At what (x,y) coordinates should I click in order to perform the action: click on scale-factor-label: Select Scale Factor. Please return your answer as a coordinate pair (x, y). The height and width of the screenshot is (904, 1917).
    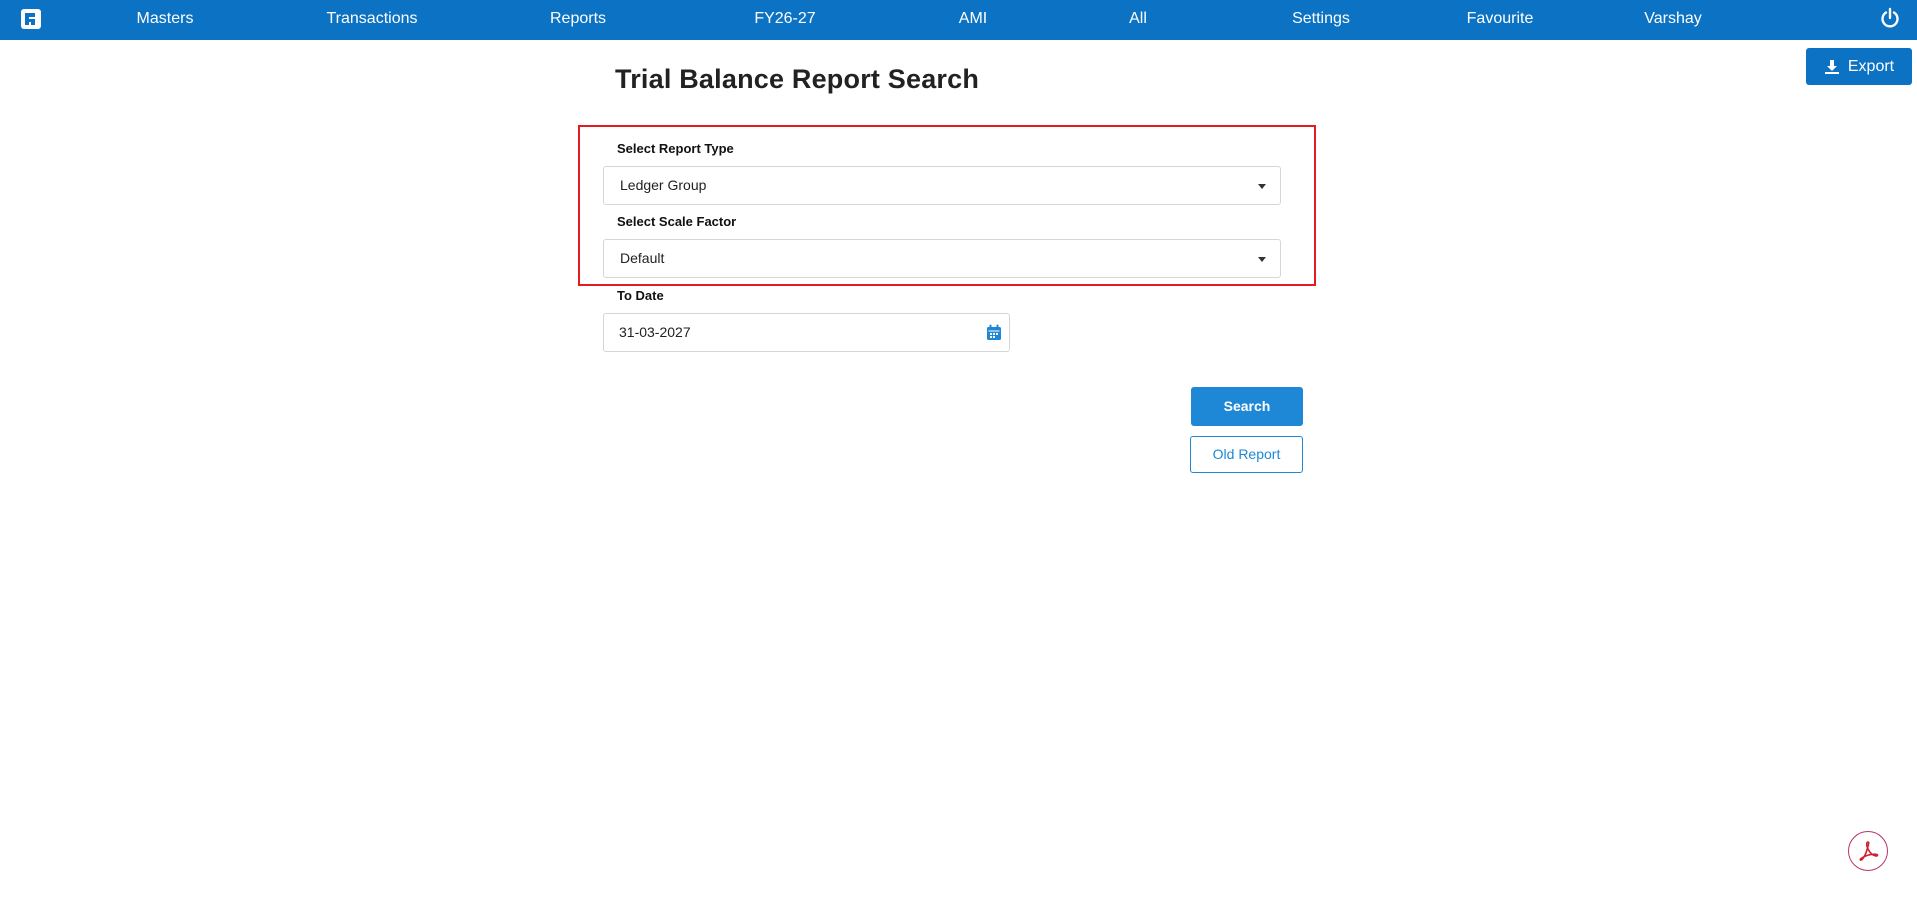
    Looking at the image, I should click on (677, 221).